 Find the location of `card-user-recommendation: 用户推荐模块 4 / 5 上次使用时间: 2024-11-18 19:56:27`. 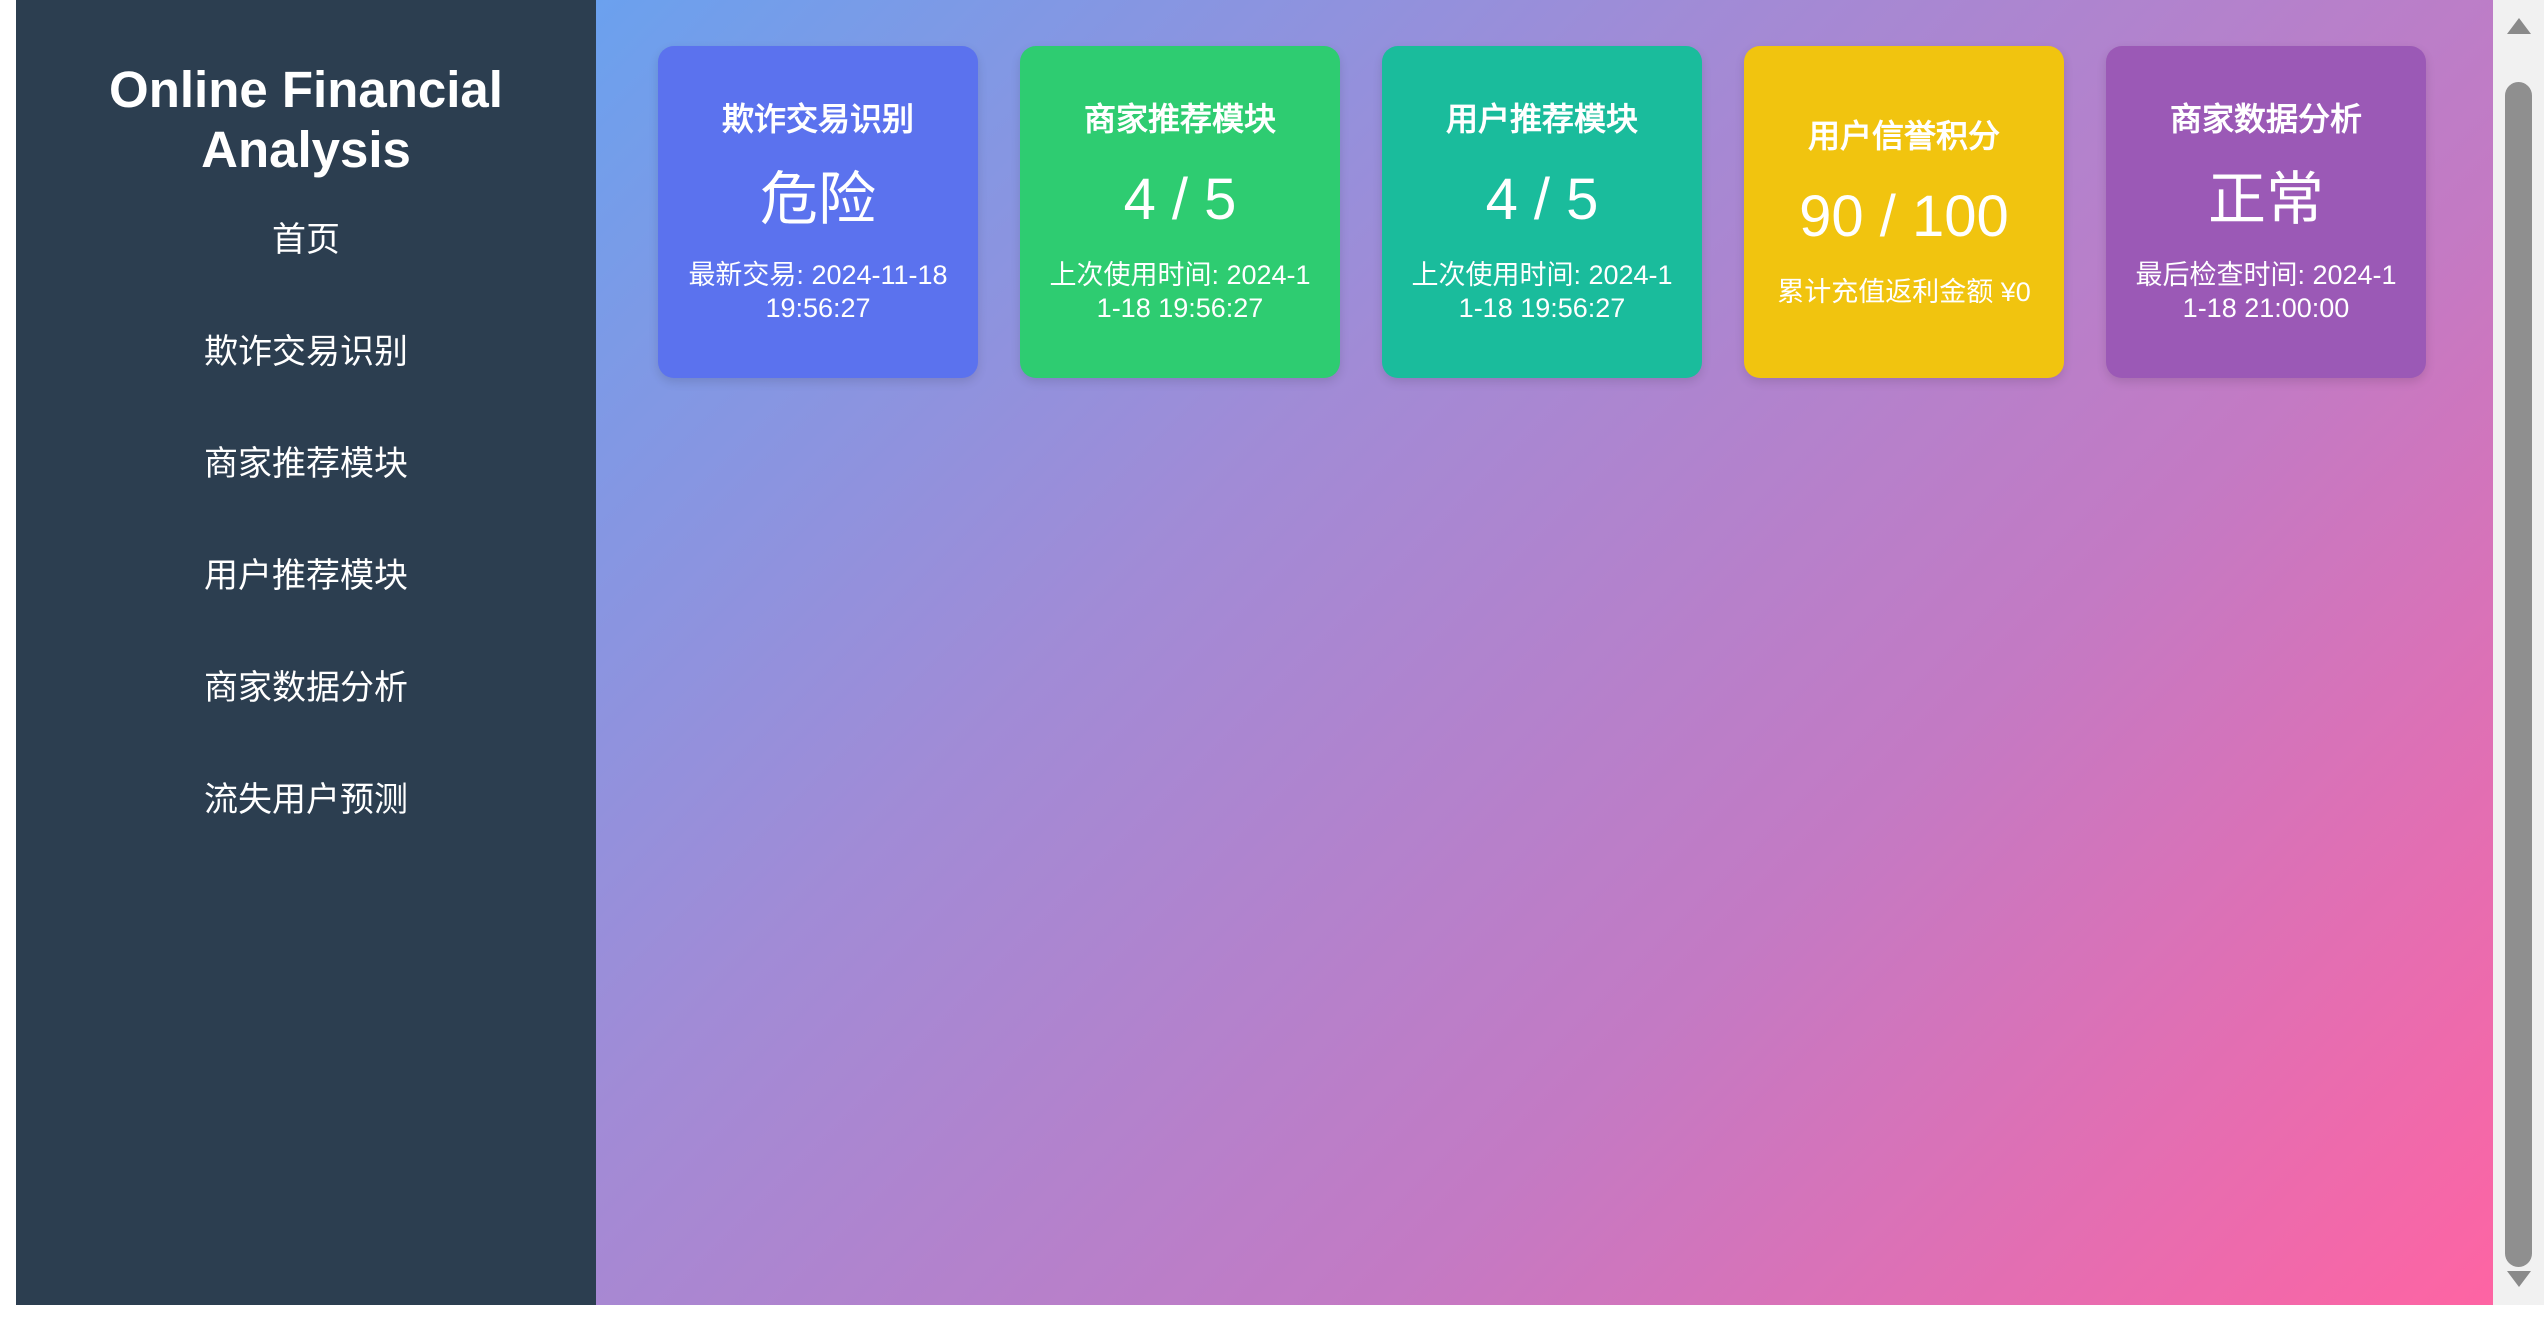

card-user-recommendation: 用户推荐模块 4 / 5 上次使用时间: 2024-11-18 19:56:27 is located at coordinates (1542, 212).